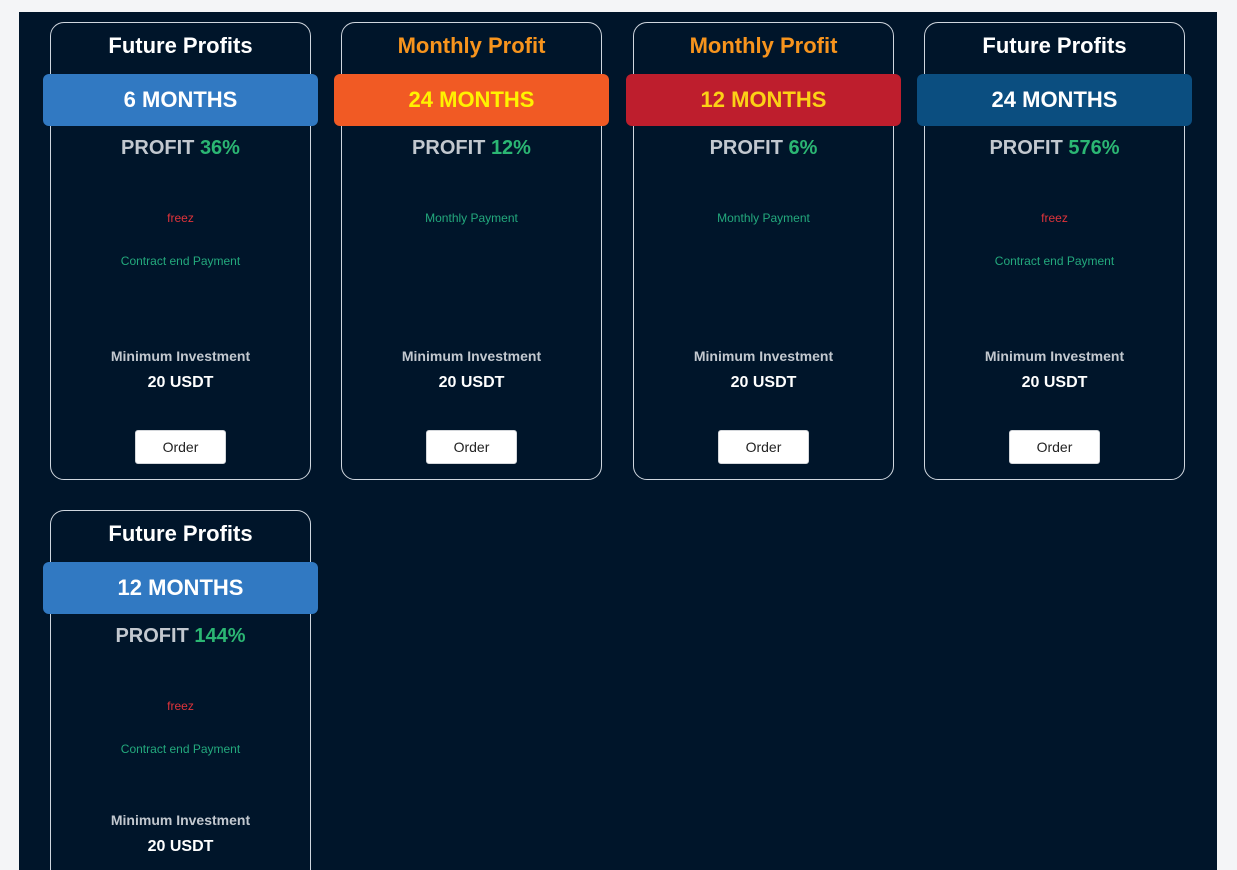  Describe the element at coordinates (803, 148) in the screenshot. I see `profit-value: 6%` at that location.